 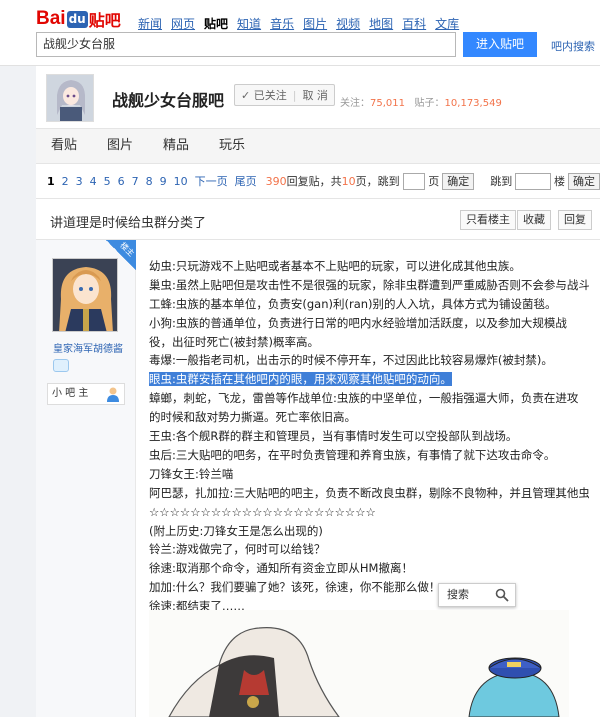 I want to click on reply-button: 回复, so click(x=575, y=220).